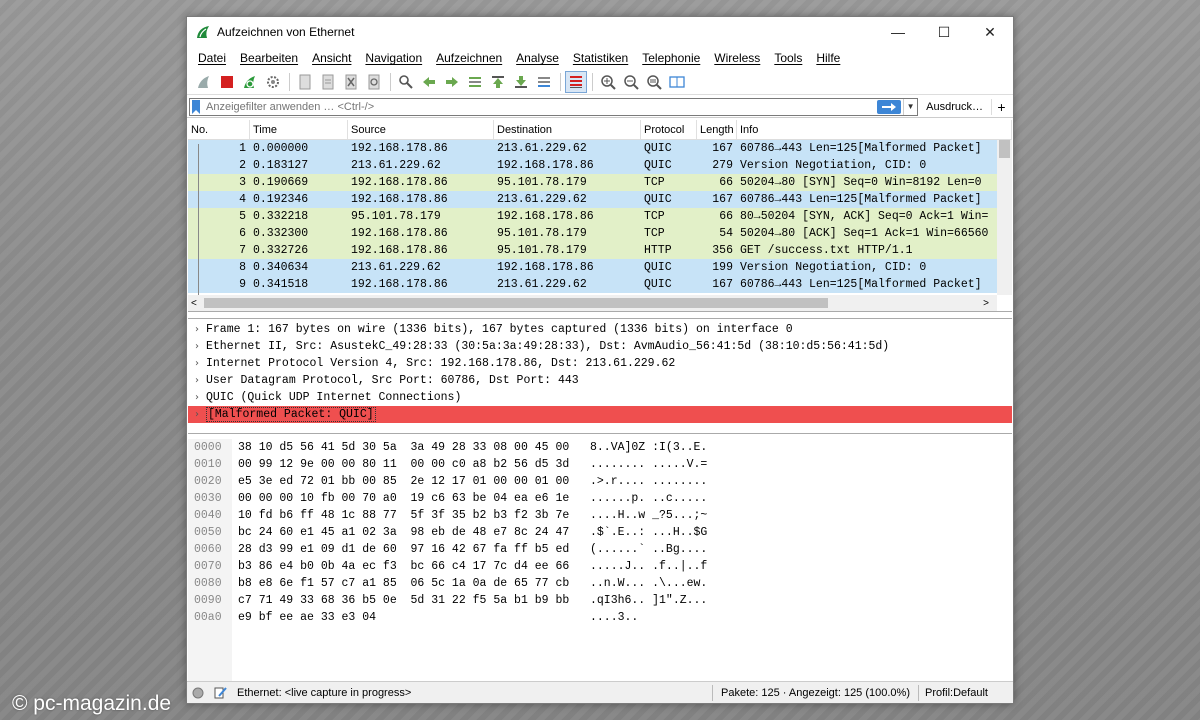  What do you see at coordinates (545, 267) in the screenshot?
I see `cell-destination: 192.168.178.86` at bounding box center [545, 267].